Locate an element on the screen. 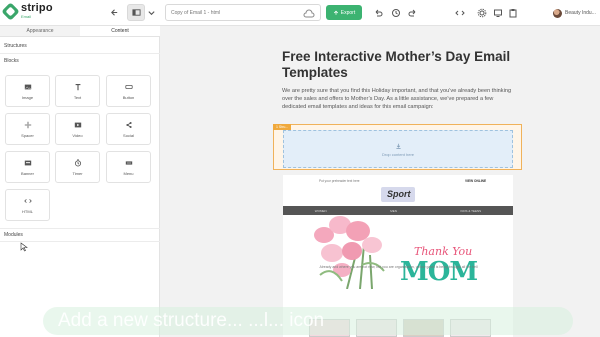  block-spacer: Spacer is located at coordinates (27, 129).